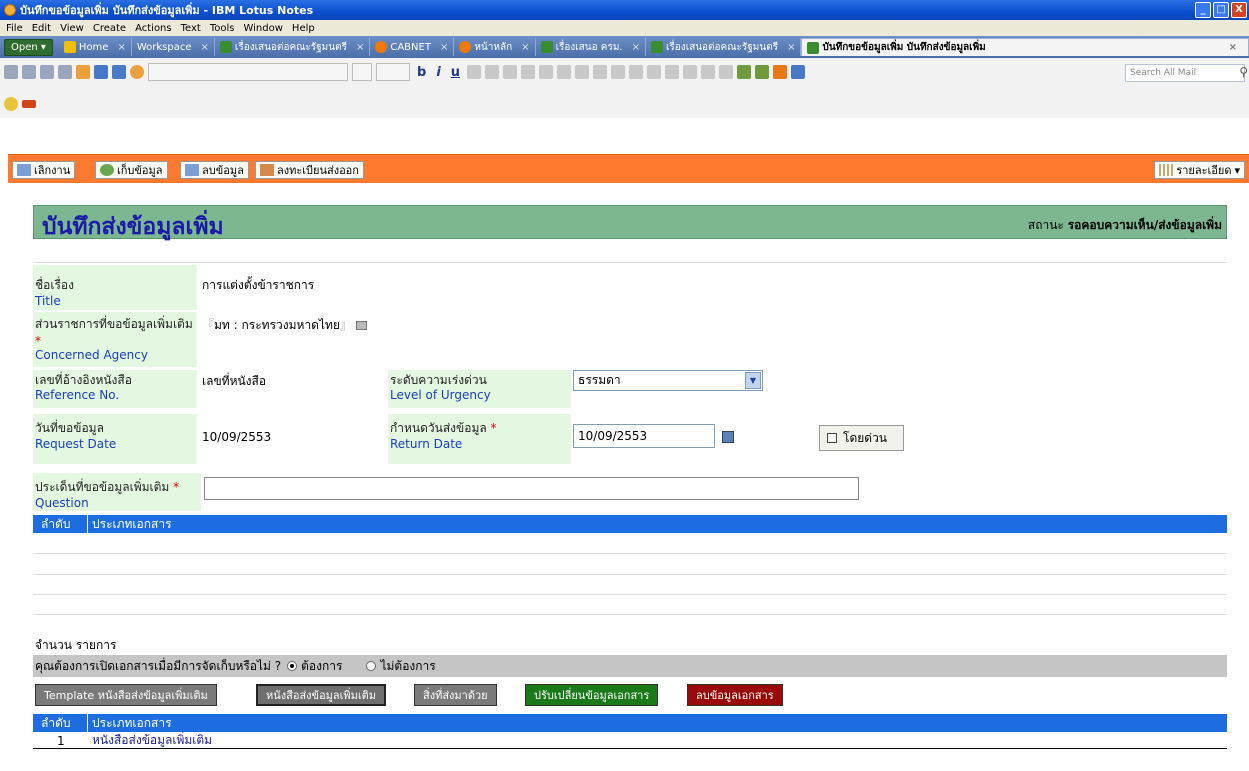 The width and height of the screenshot is (1249, 771). What do you see at coordinates (361, 325) in the screenshot?
I see `keyword-dropdown-icon` at bounding box center [361, 325].